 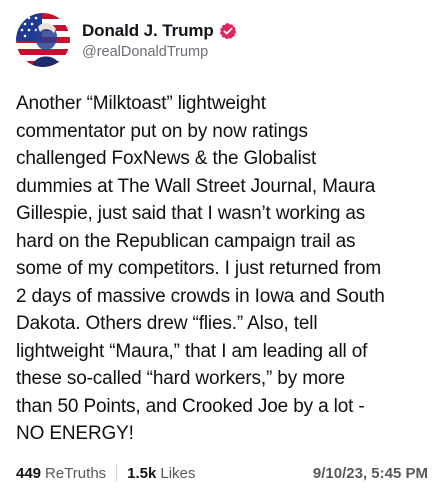 What do you see at coordinates (370, 473) in the screenshot?
I see `post-timestamp: 9/10/23, 5:45 PM` at bounding box center [370, 473].